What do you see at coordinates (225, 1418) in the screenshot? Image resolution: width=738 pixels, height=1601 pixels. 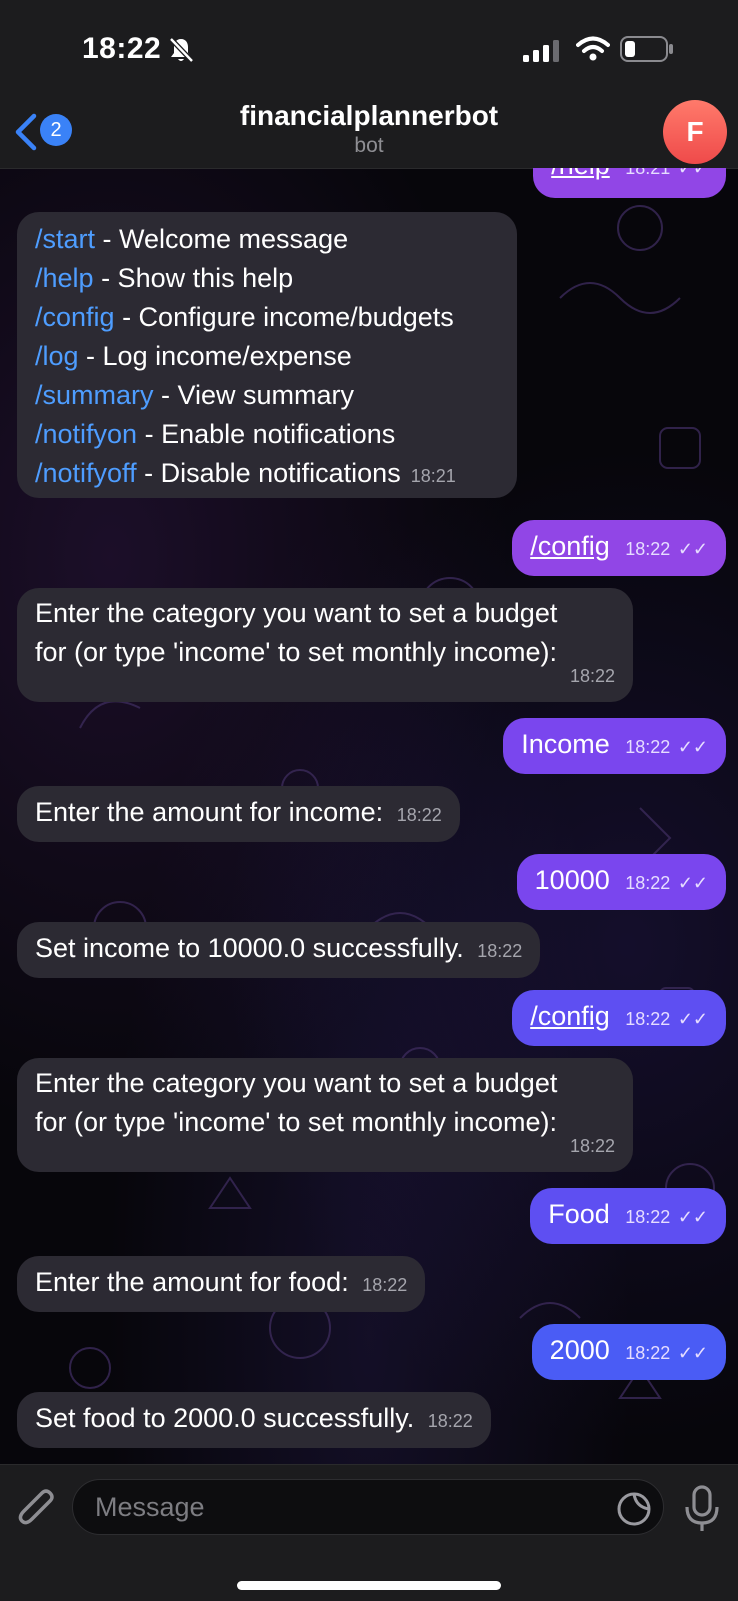 I see `message-text: Set food to 2000.0 successfully.` at bounding box center [225, 1418].